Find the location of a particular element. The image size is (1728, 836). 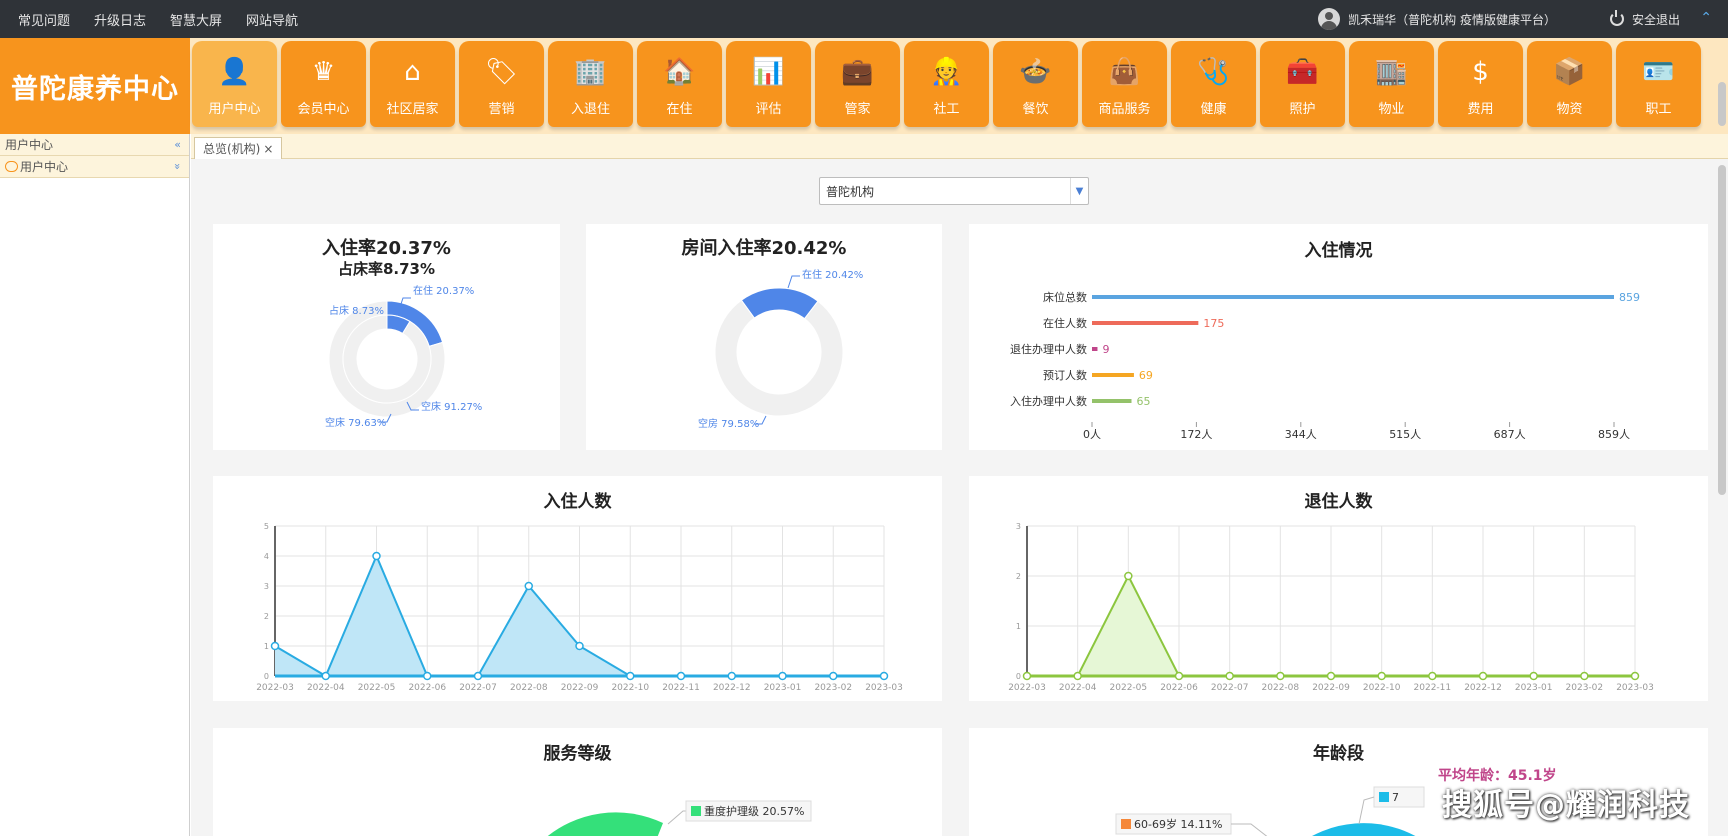

tab-close-icon: × is located at coordinates (268, 149).